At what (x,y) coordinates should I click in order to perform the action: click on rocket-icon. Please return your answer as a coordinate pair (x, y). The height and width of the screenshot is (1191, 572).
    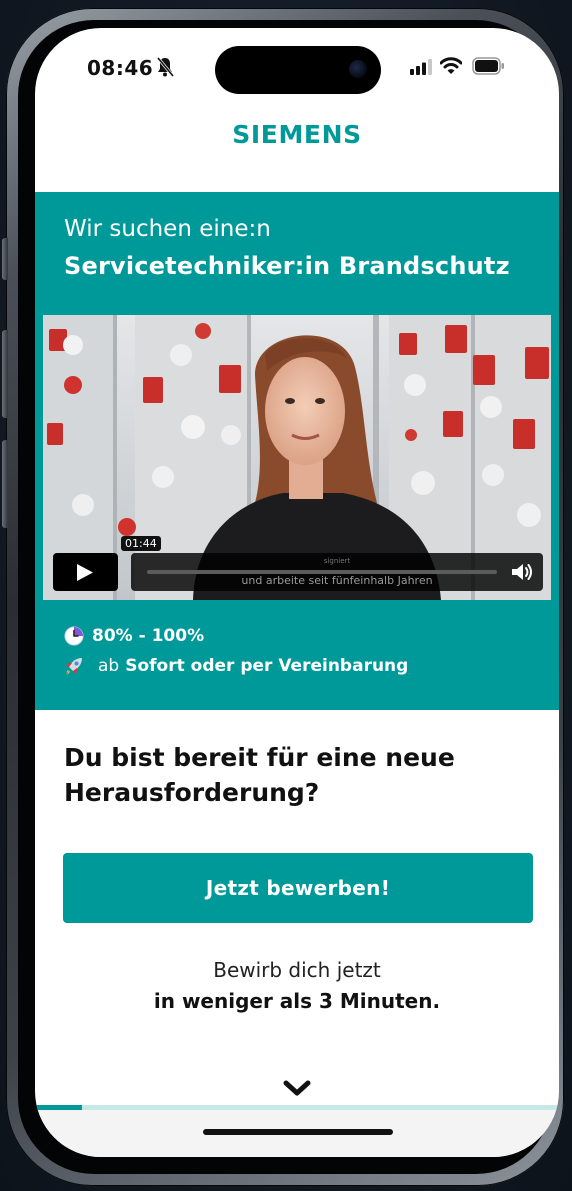
    Looking at the image, I should click on (74, 666).